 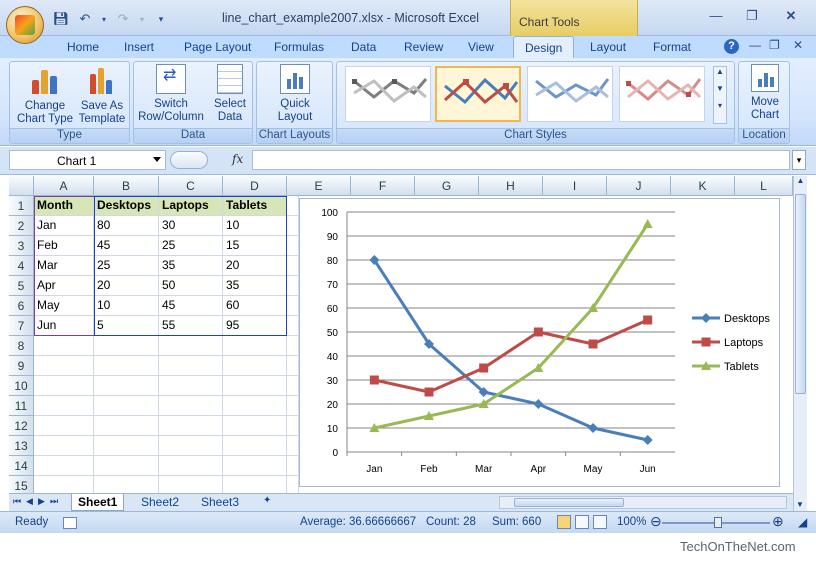 What do you see at coordinates (64, 186) in the screenshot?
I see `column-header-a: A` at bounding box center [64, 186].